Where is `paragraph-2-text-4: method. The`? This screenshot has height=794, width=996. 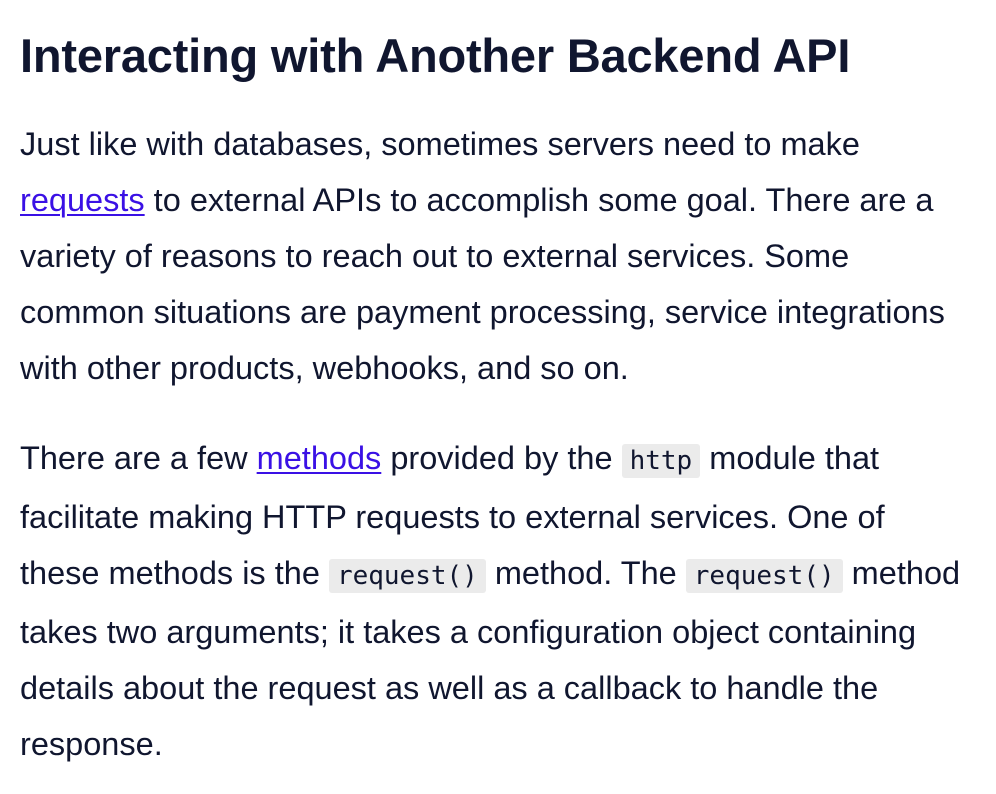
paragraph-2-text-4: method. The is located at coordinates (585, 573).